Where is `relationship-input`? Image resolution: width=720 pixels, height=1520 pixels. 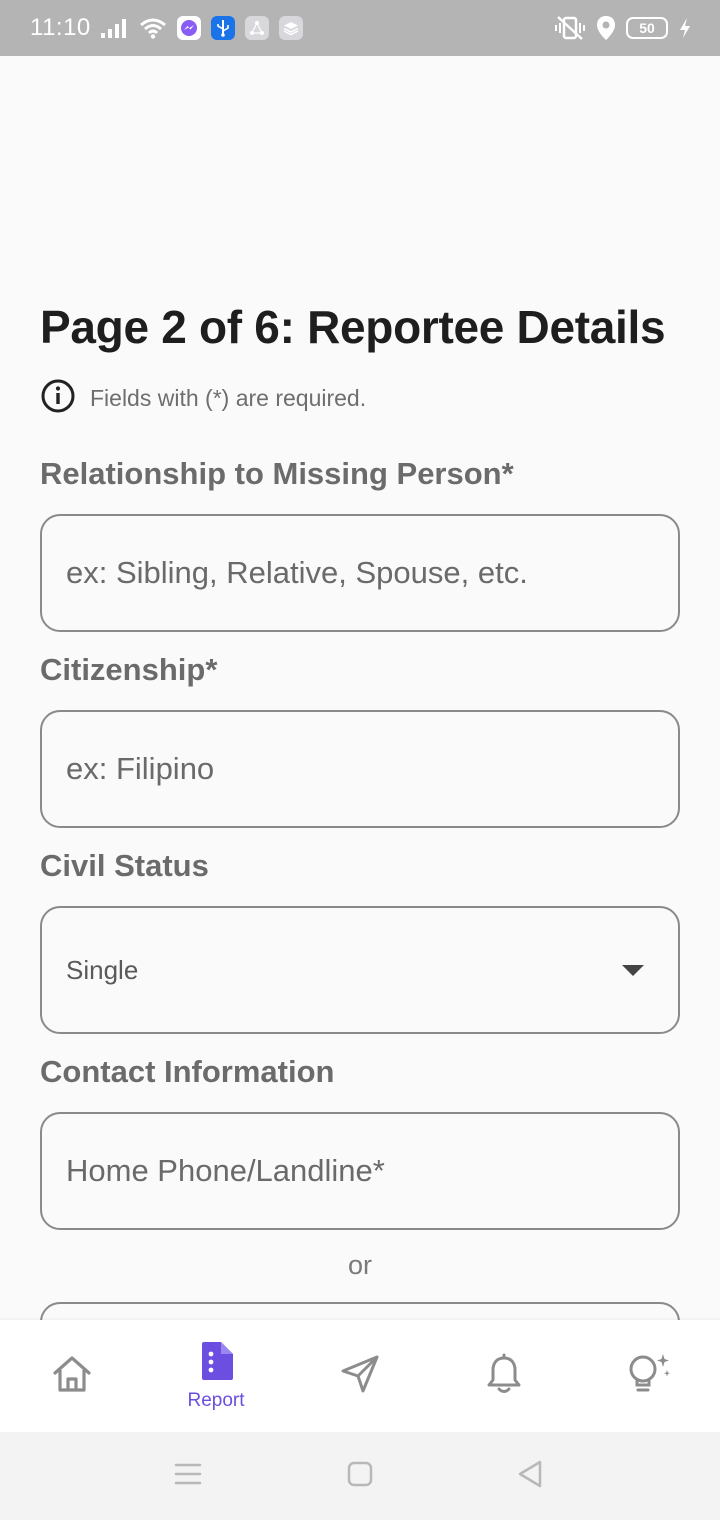 relationship-input is located at coordinates (360, 573).